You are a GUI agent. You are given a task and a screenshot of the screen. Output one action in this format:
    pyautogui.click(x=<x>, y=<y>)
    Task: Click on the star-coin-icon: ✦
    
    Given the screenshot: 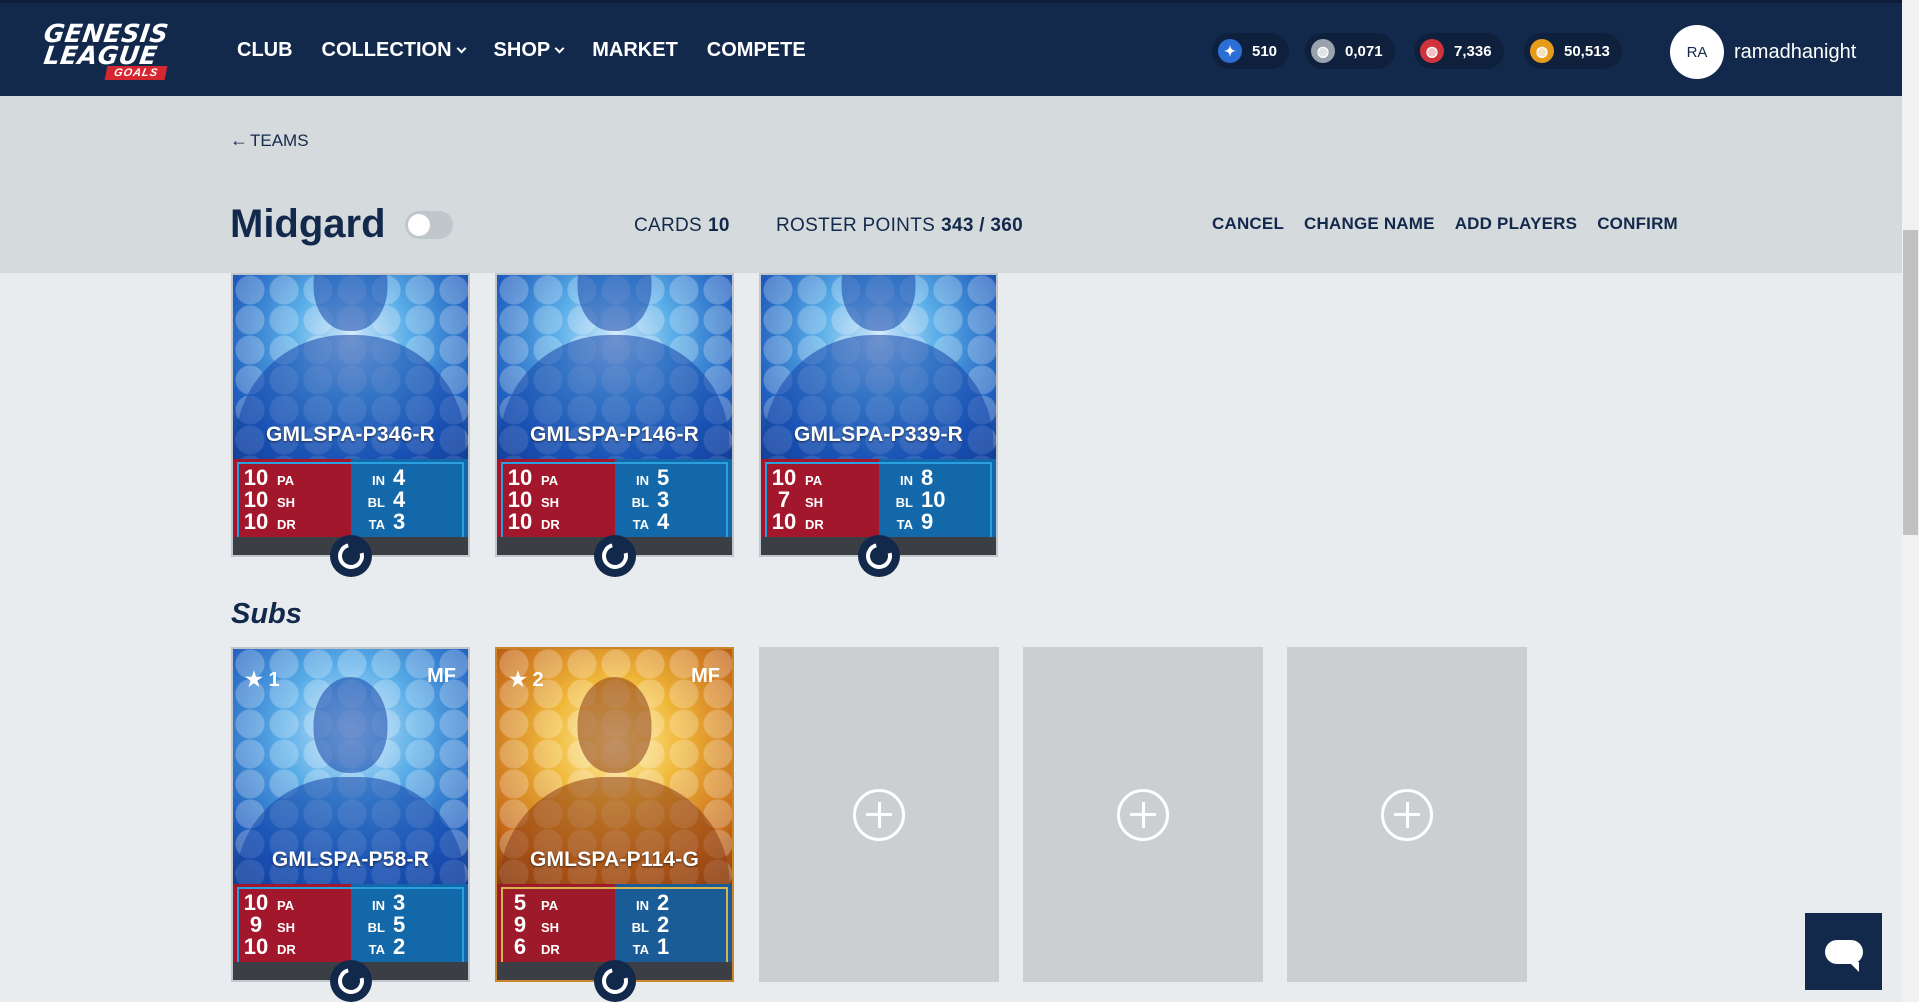 What is the action you would take?
    pyautogui.click(x=1230, y=51)
    